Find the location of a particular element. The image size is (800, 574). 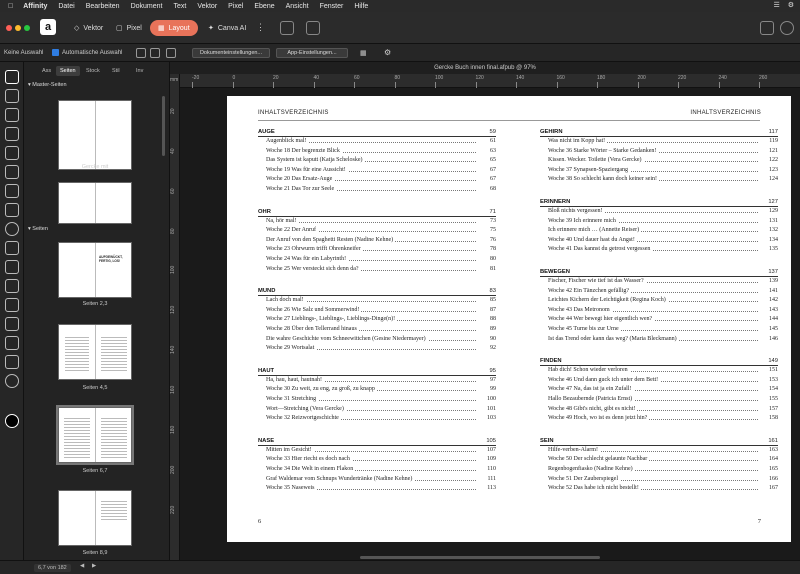

table-tool-icon is located at coordinates (12, 153).